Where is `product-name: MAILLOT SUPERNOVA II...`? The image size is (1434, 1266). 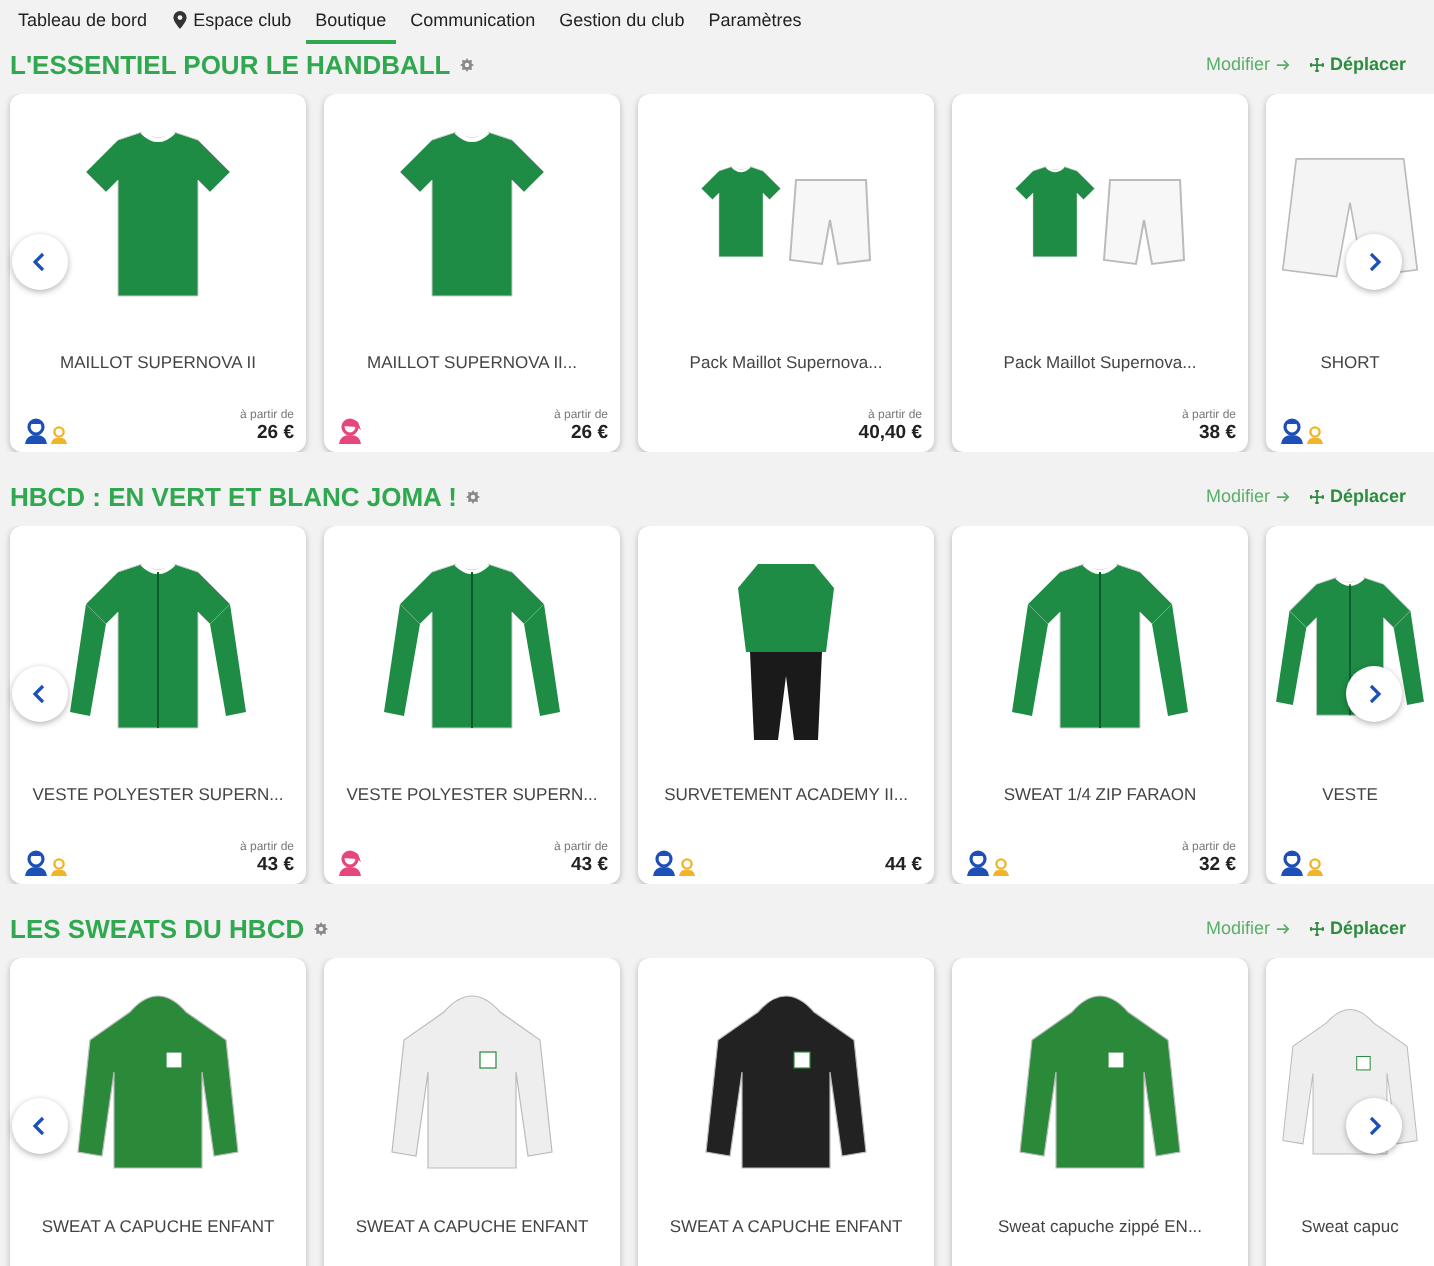 product-name: MAILLOT SUPERNOVA II... is located at coordinates (472, 363).